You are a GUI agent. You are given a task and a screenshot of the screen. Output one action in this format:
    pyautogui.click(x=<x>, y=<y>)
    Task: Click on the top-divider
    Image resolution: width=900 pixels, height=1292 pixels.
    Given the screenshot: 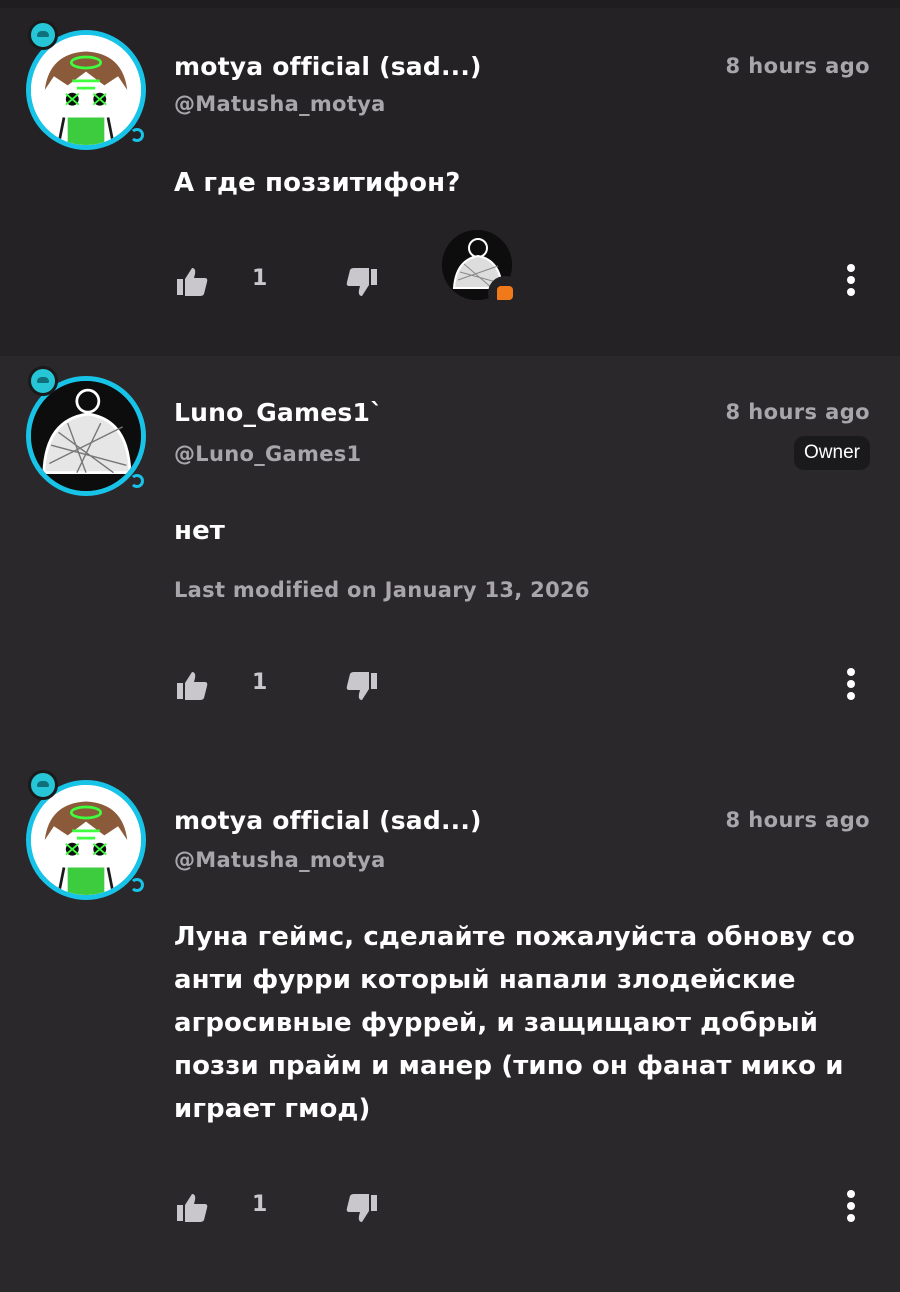 What is the action you would take?
    pyautogui.click(x=450, y=4)
    